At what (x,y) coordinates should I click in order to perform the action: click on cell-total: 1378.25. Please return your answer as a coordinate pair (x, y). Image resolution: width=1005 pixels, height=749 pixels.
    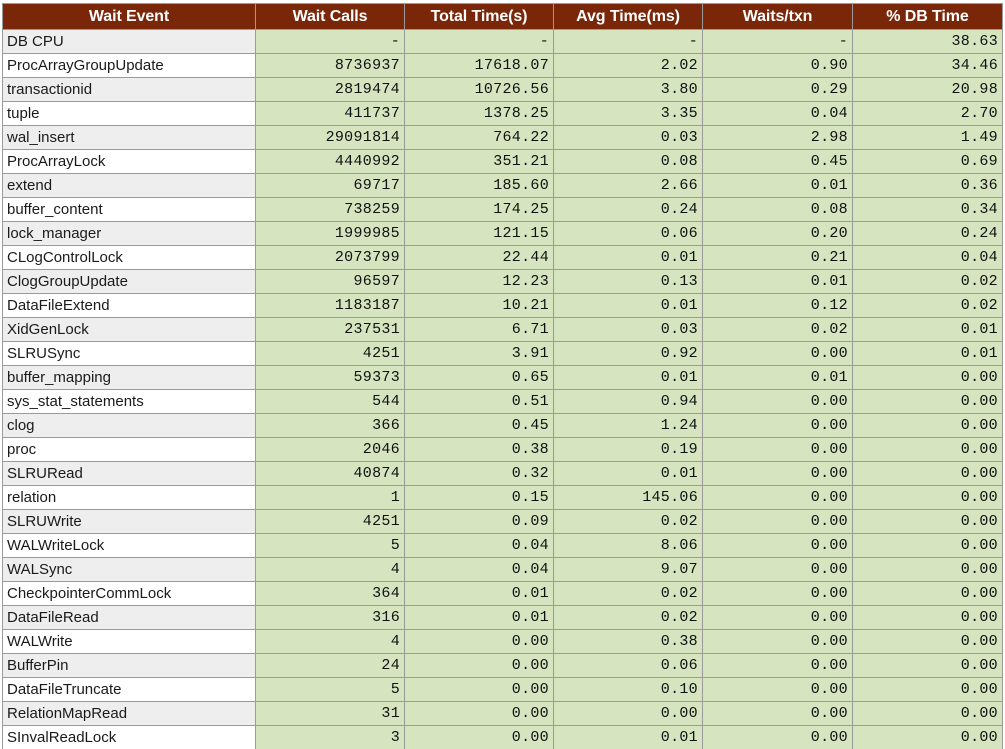
    Looking at the image, I should click on (479, 113).